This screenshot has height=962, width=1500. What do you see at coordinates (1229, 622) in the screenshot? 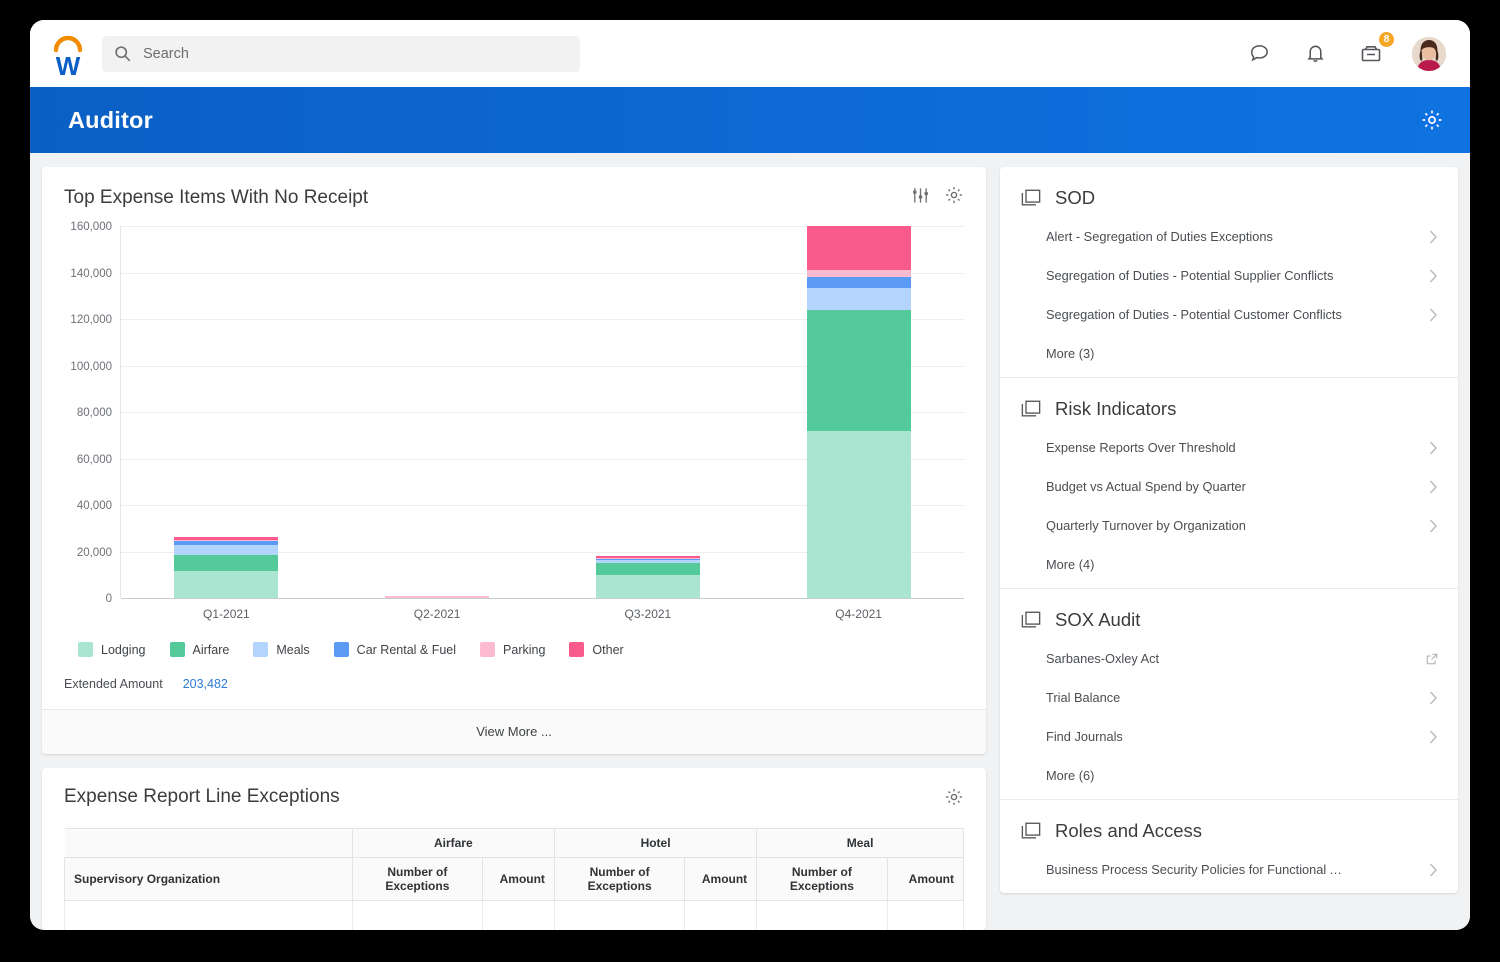
I see `rail-section-header: SOX Audit` at bounding box center [1229, 622].